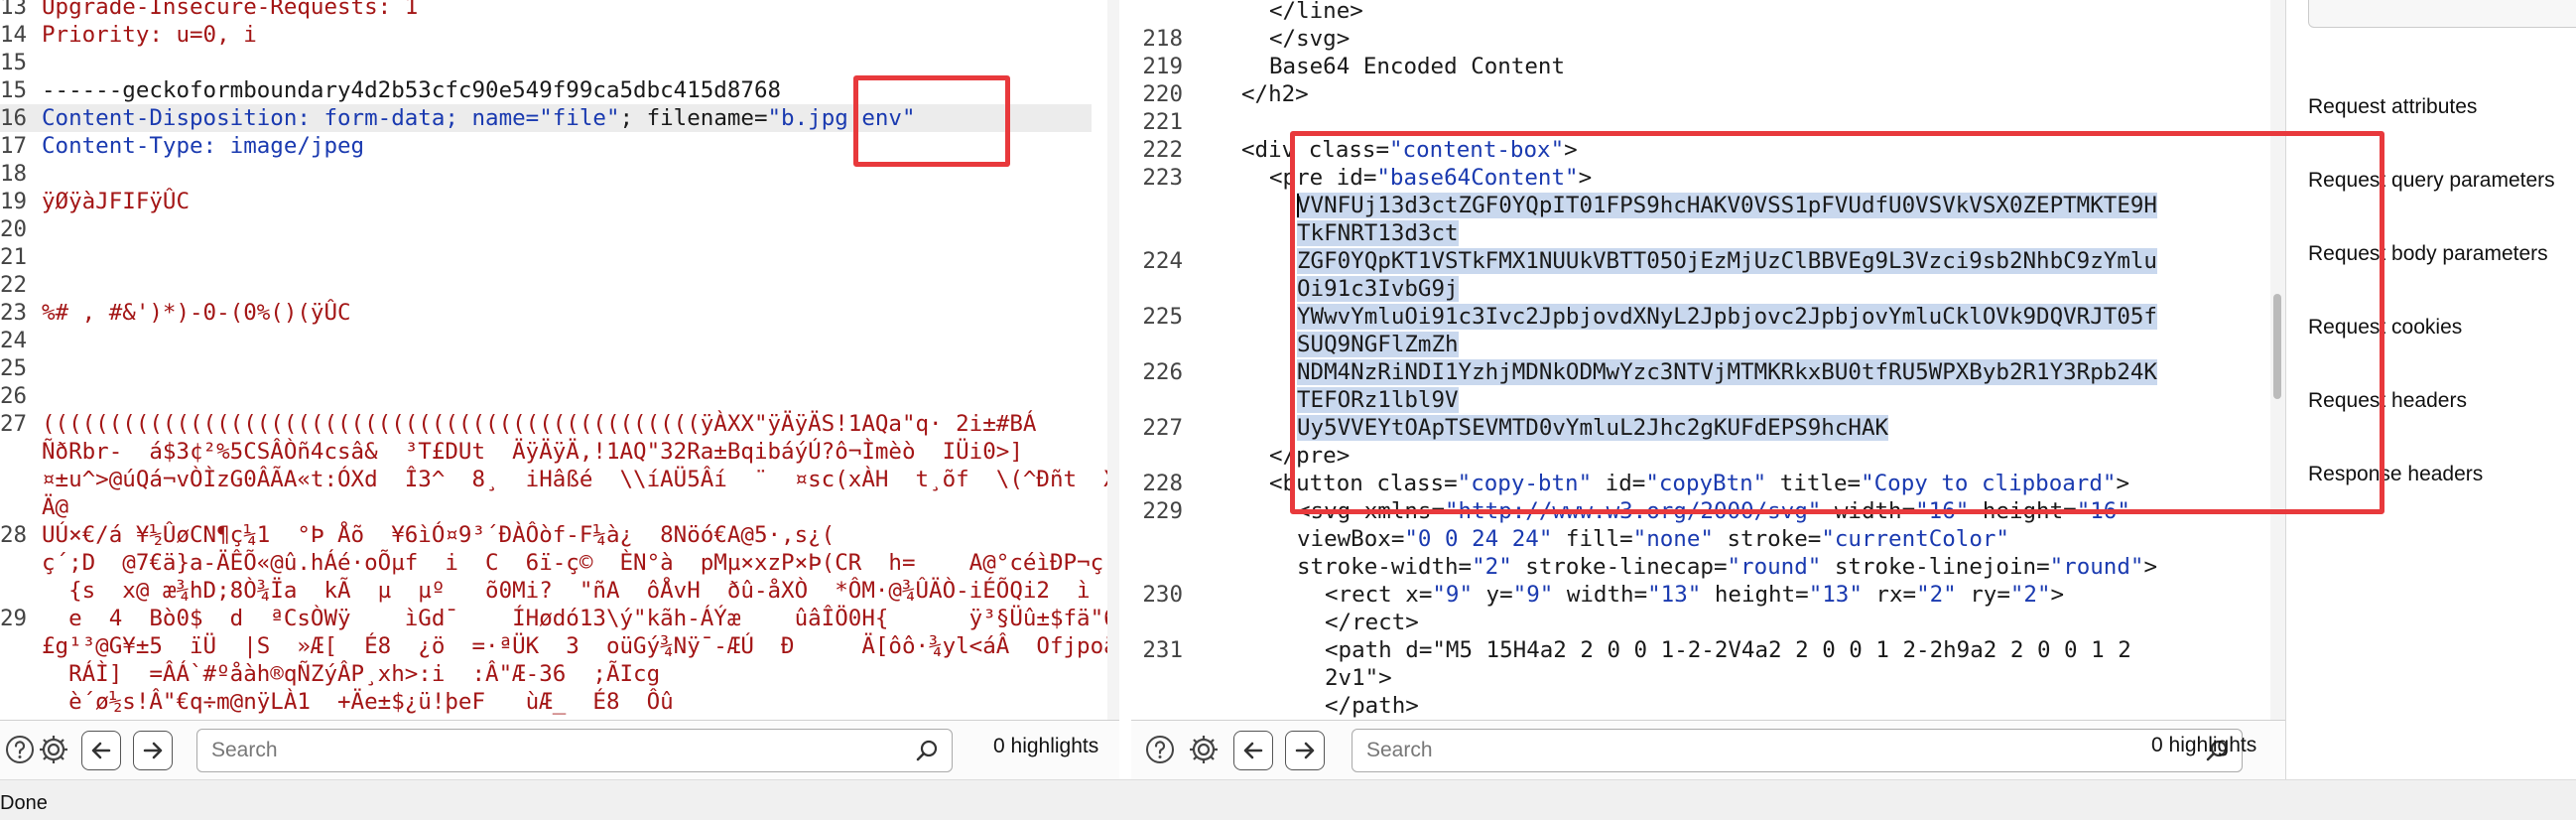 Image resolution: width=2576 pixels, height=820 pixels. I want to click on request-line: %# , #&')*)-0-(0%()(ÿÛC, so click(197, 313).